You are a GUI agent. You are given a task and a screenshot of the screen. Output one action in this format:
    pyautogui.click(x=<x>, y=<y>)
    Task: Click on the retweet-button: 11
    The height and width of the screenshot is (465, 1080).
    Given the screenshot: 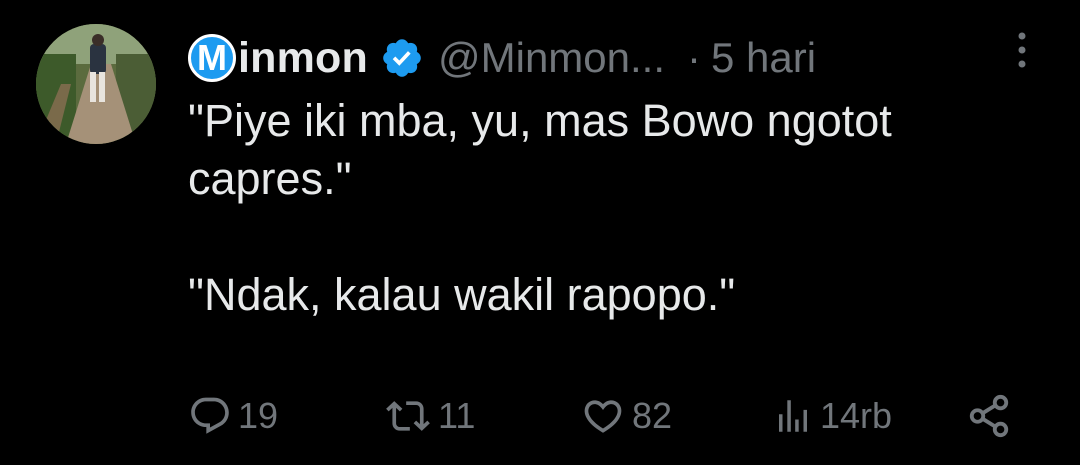 What is the action you would take?
    pyautogui.click(x=429, y=416)
    